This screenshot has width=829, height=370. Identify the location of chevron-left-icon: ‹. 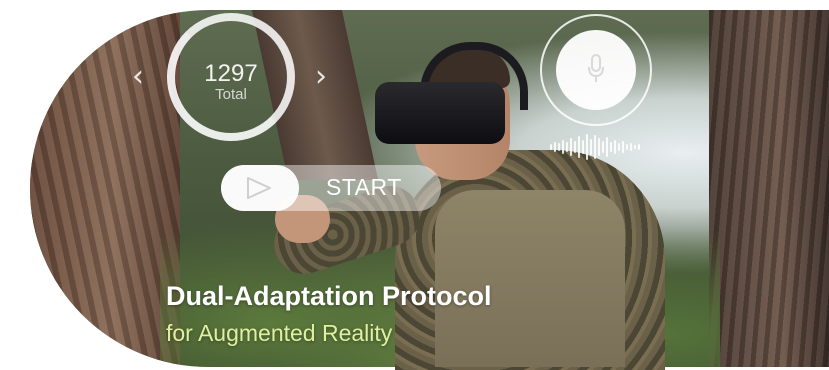
(138, 77).